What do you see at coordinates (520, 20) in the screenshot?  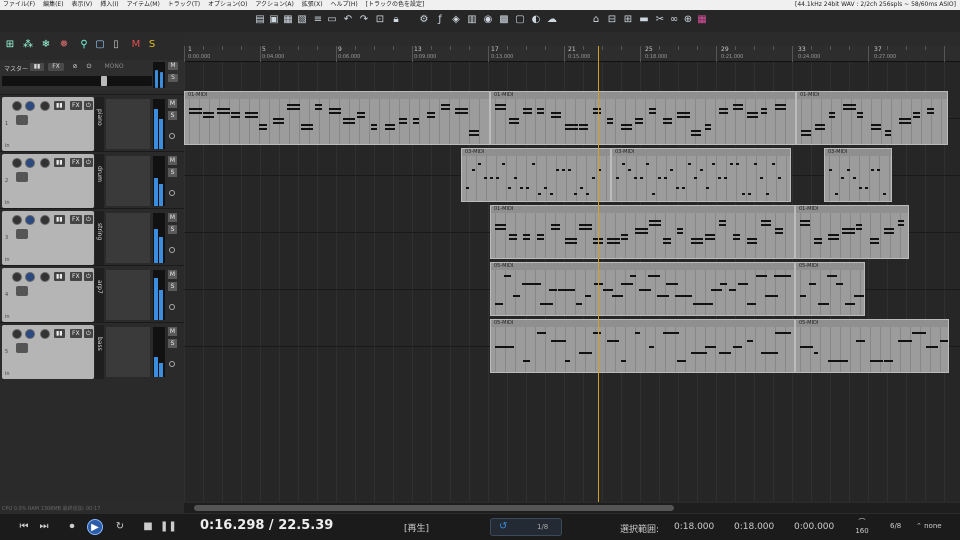 I see `video-icon: ▢` at bounding box center [520, 20].